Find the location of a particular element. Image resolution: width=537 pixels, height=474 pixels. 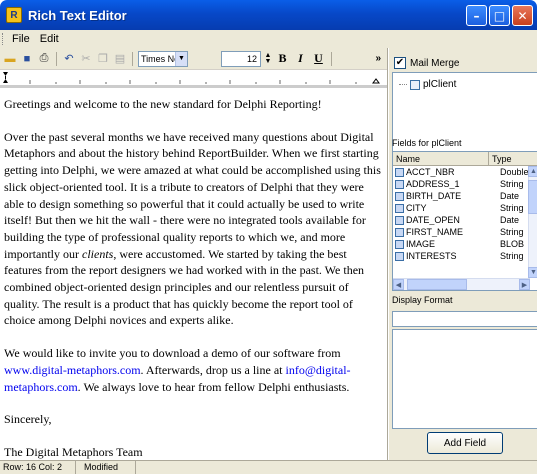

chevron-down-icon: ▼ is located at coordinates (181, 58).